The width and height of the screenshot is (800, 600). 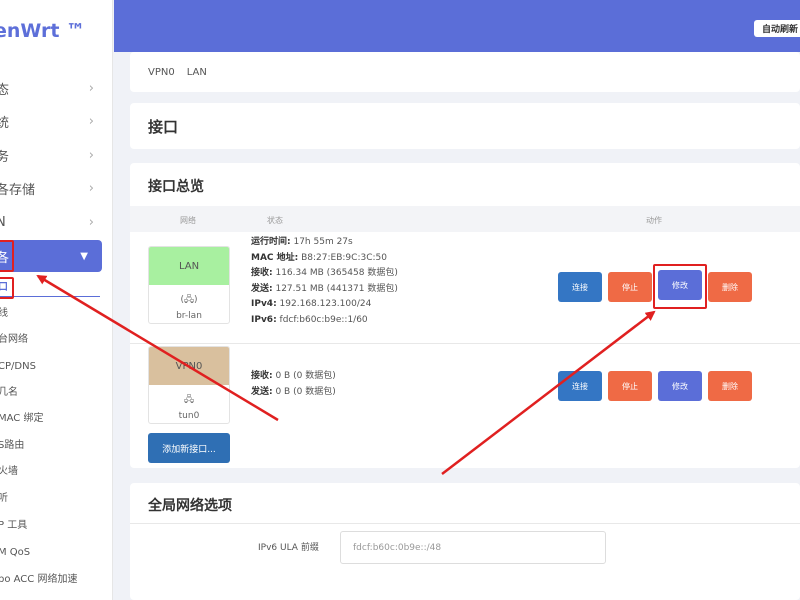 What do you see at coordinates (3, 222) in the screenshot?
I see `sidebar-item-label: N` at bounding box center [3, 222].